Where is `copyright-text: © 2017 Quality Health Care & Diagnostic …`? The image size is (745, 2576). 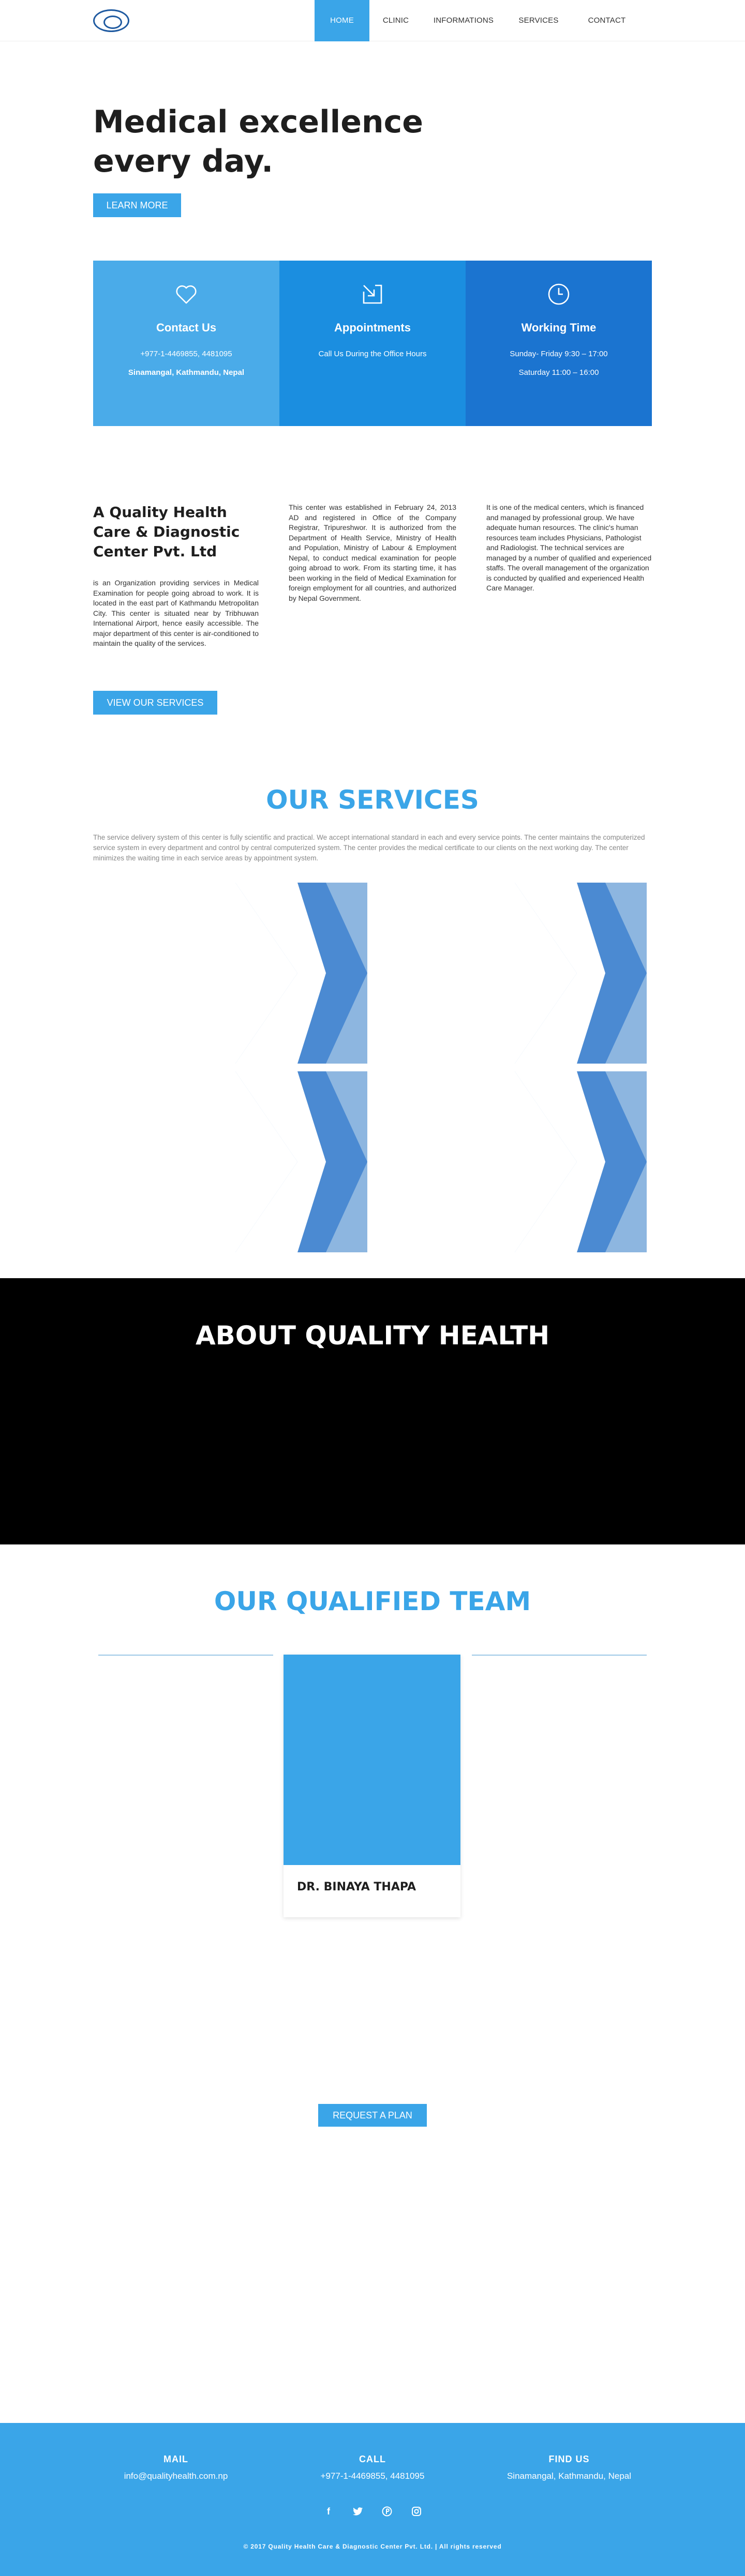
copyright-text: © 2017 Quality Health Care & Diagnostic … is located at coordinates (373, 2546).